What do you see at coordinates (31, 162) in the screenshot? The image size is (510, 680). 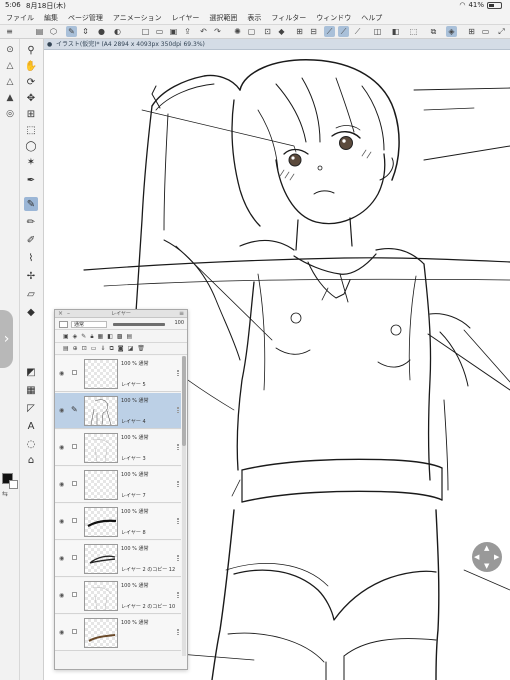 I see `magic-wand-icon: ✶` at bounding box center [31, 162].